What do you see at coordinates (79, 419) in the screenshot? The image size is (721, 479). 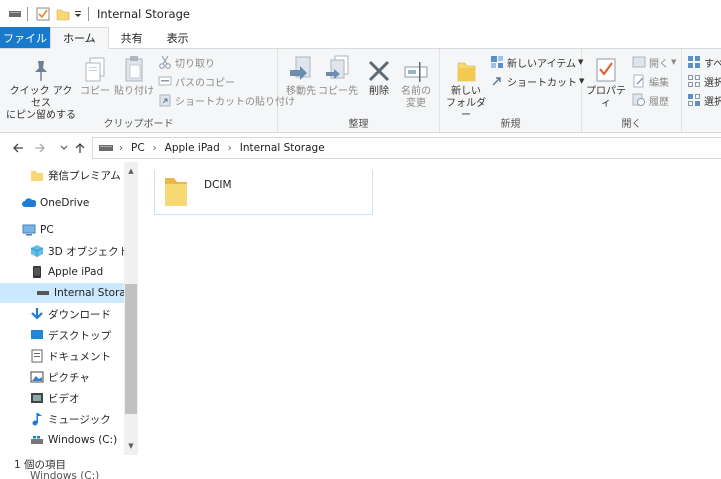 I see `nav-item-label: ミュージック` at bounding box center [79, 419].